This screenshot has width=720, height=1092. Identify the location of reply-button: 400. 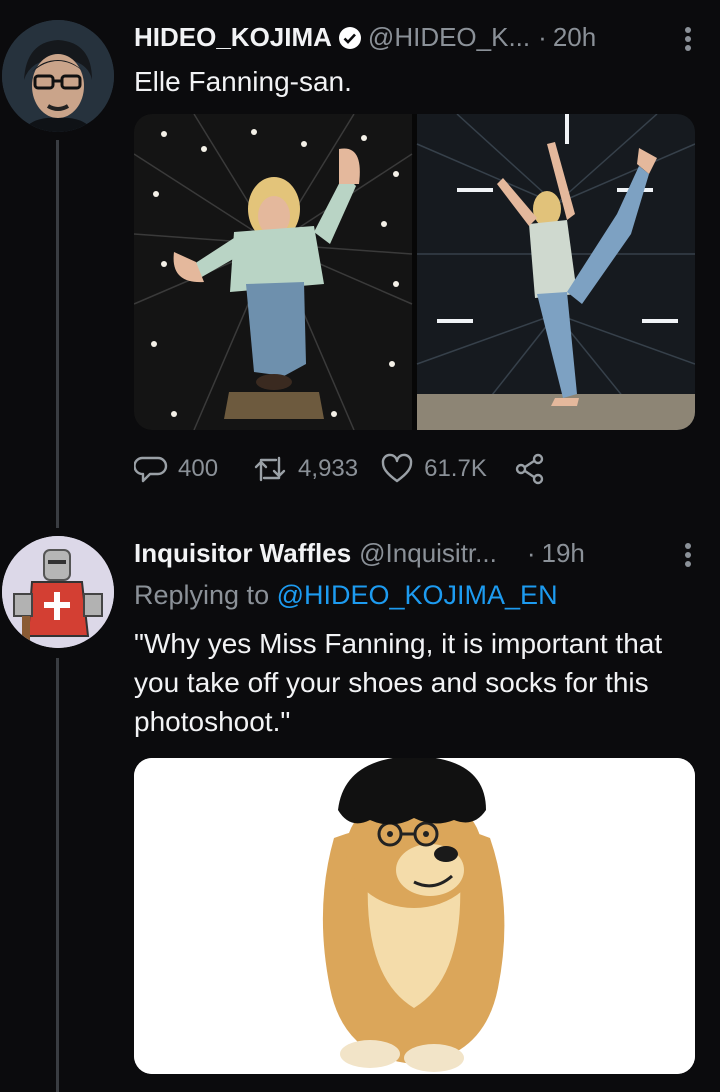
(176, 469).